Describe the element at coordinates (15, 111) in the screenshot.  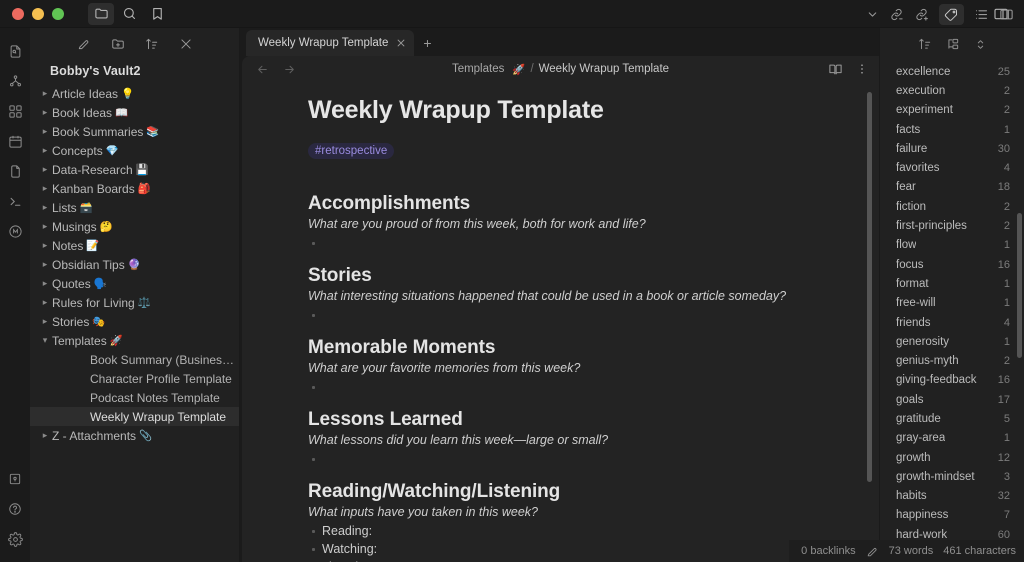
I see `canvas-icon` at that location.